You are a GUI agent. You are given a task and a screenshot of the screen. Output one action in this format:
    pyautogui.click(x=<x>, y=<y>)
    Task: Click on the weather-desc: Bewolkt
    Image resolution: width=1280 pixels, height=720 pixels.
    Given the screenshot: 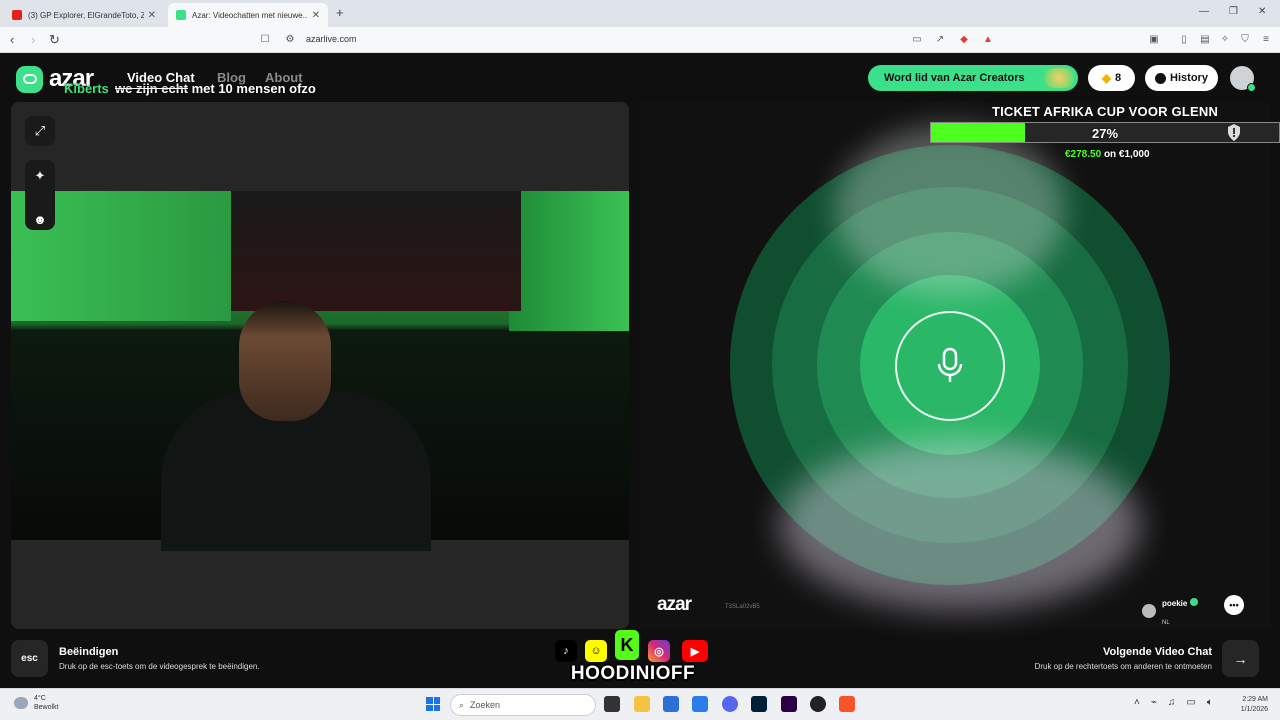 What is the action you would take?
    pyautogui.click(x=46, y=707)
    